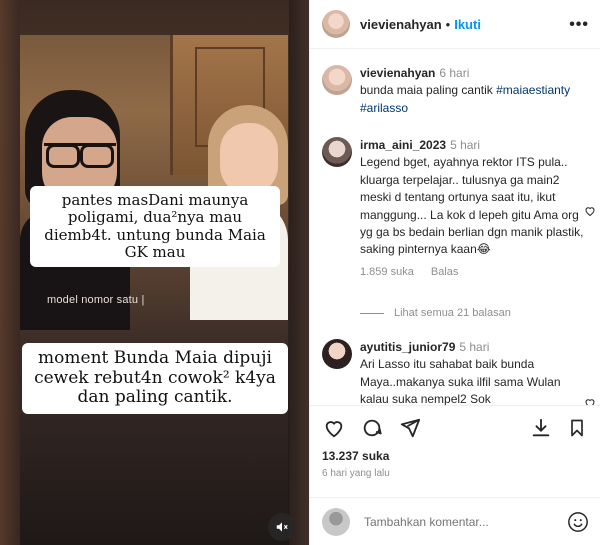 The image size is (600, 545). I want to click on post-actions: 13.237 suka 6 hari yang lalu, so click(455, 451).